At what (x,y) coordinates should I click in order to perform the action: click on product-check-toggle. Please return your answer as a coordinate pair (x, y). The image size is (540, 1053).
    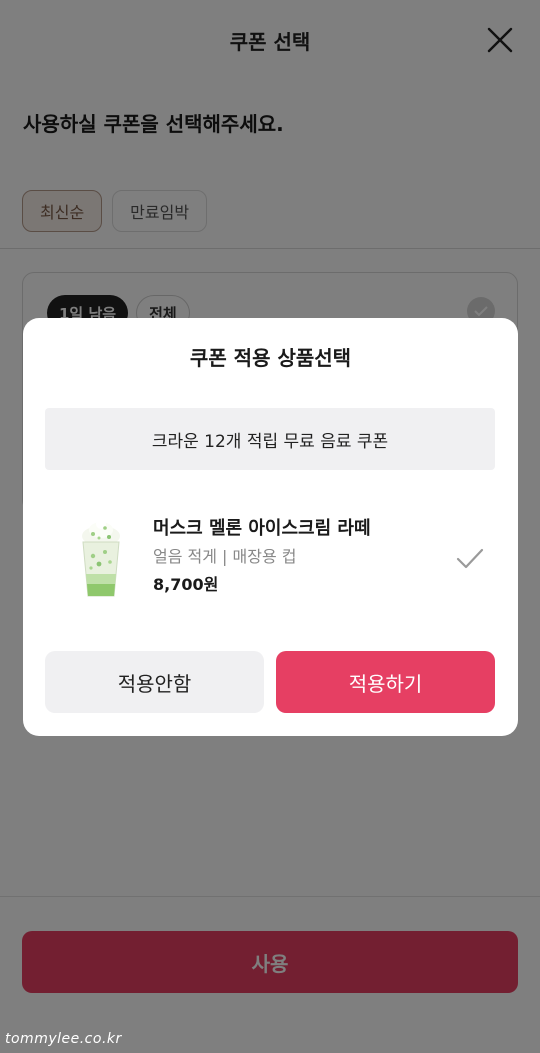
    Looking at the image, I should click on (470, 559).